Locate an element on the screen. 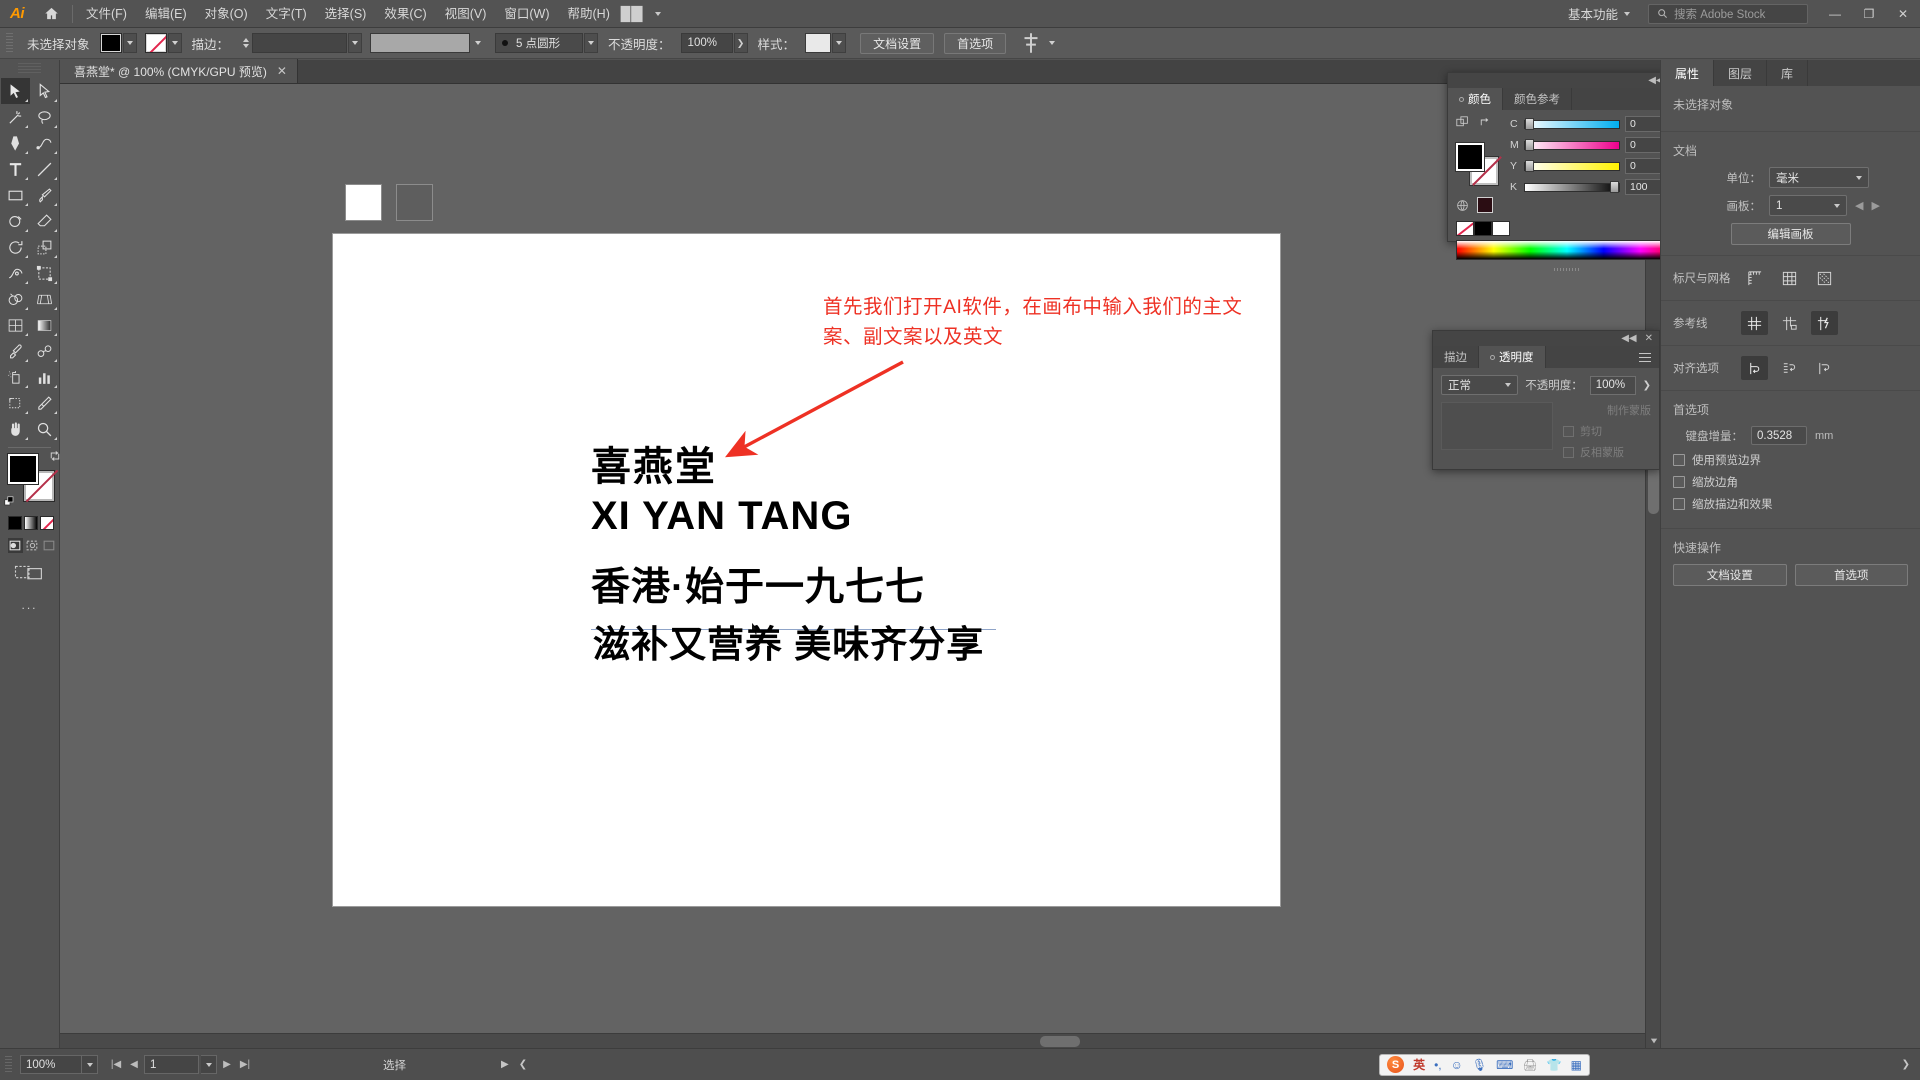 This screenshot has height=1080, width=1920. slider-track-k is located at coordinates (1572, 186).